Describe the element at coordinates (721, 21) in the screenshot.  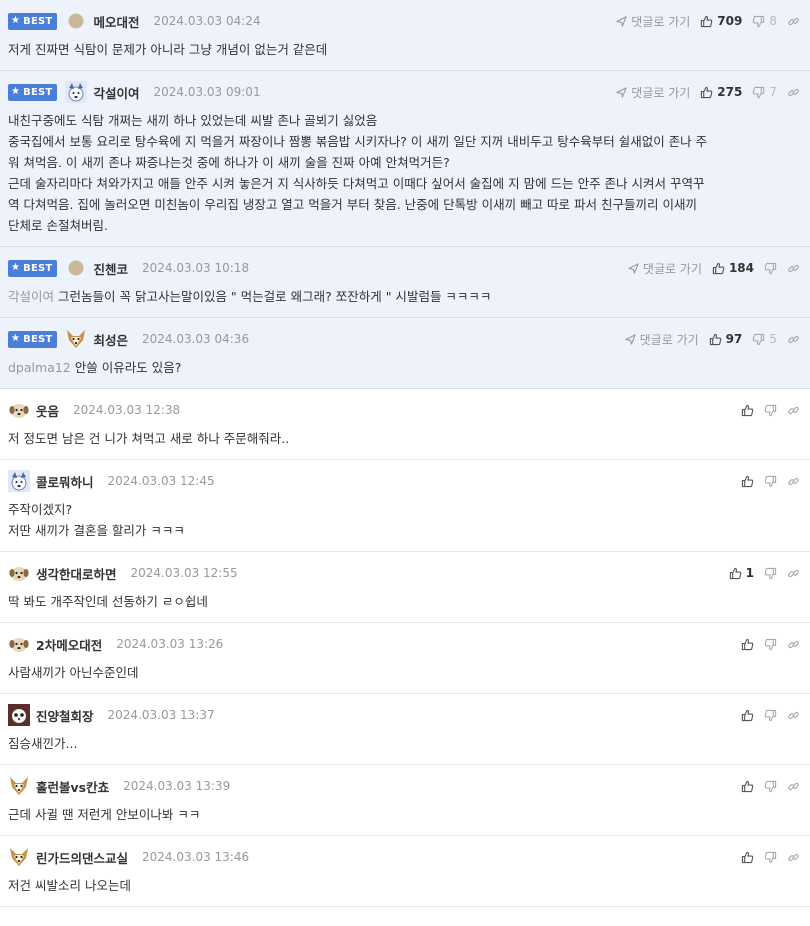
I see `upvote-button: 709` at that location.